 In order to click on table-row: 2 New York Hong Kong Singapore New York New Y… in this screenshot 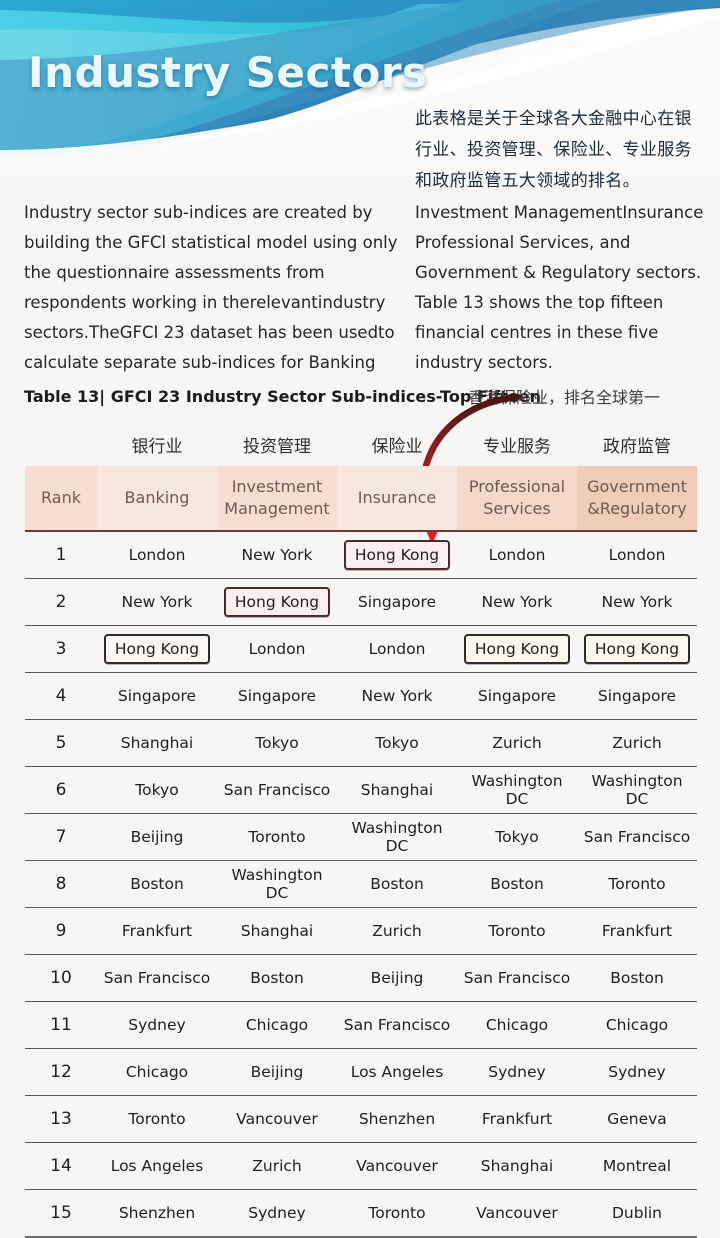, I will do `click(361, 602)`.